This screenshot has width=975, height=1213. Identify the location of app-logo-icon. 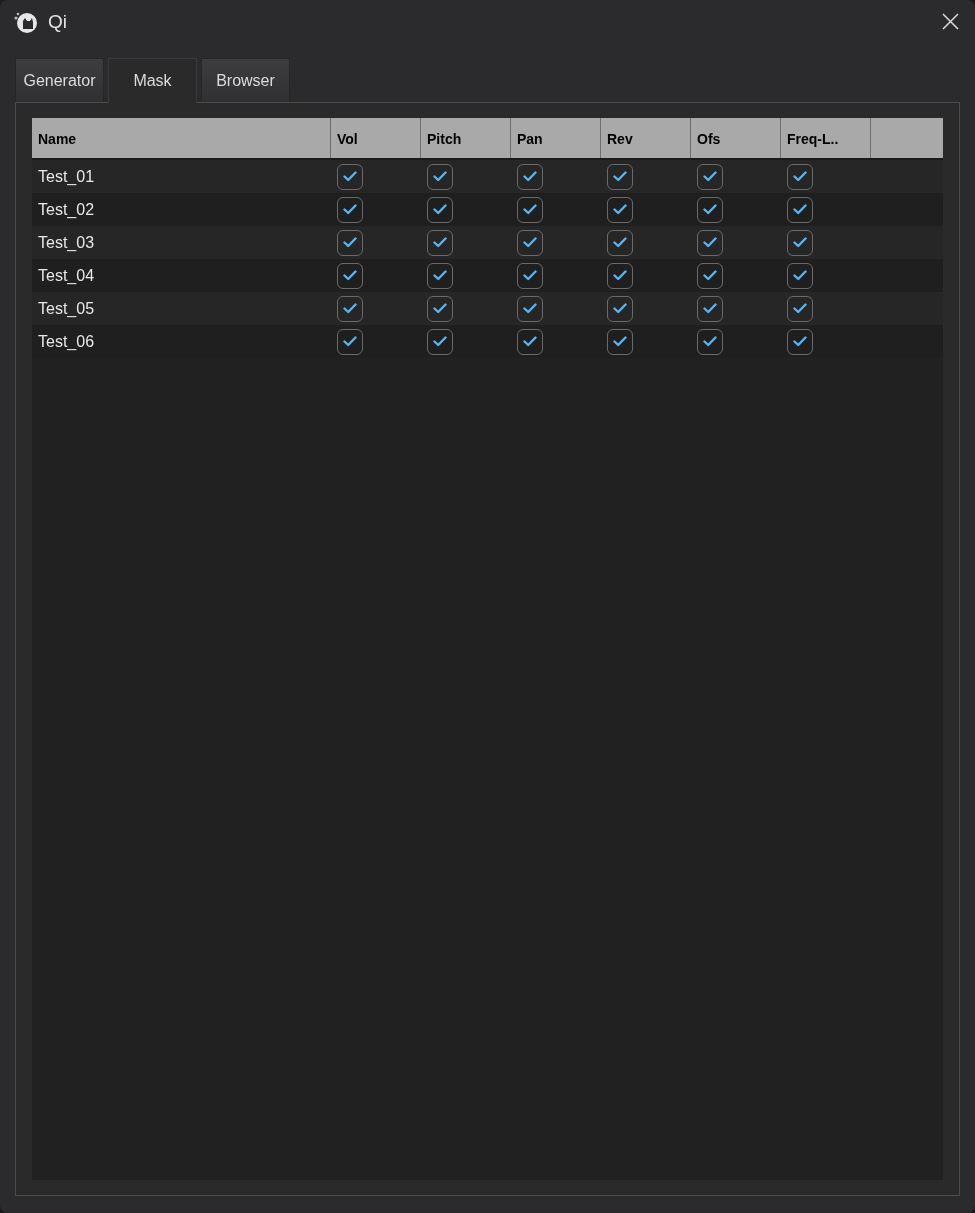
(25, 22).